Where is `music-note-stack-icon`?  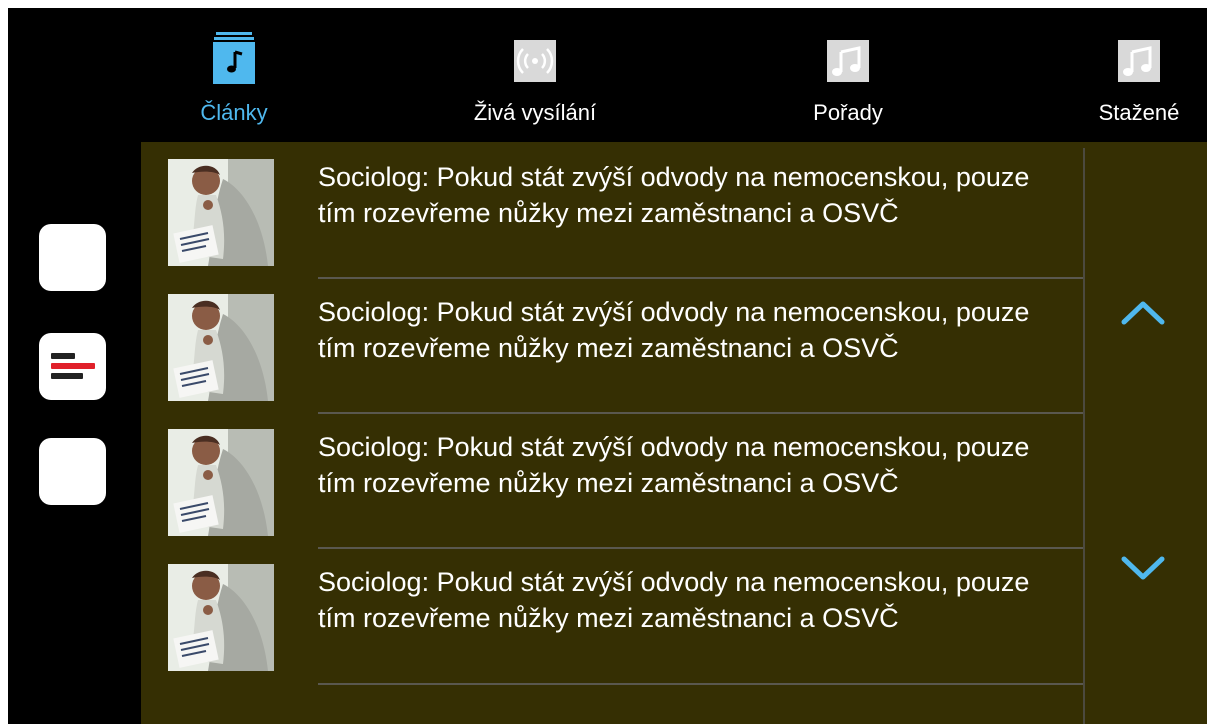 music-note-stack-icon is located at coordinates (234, 58).